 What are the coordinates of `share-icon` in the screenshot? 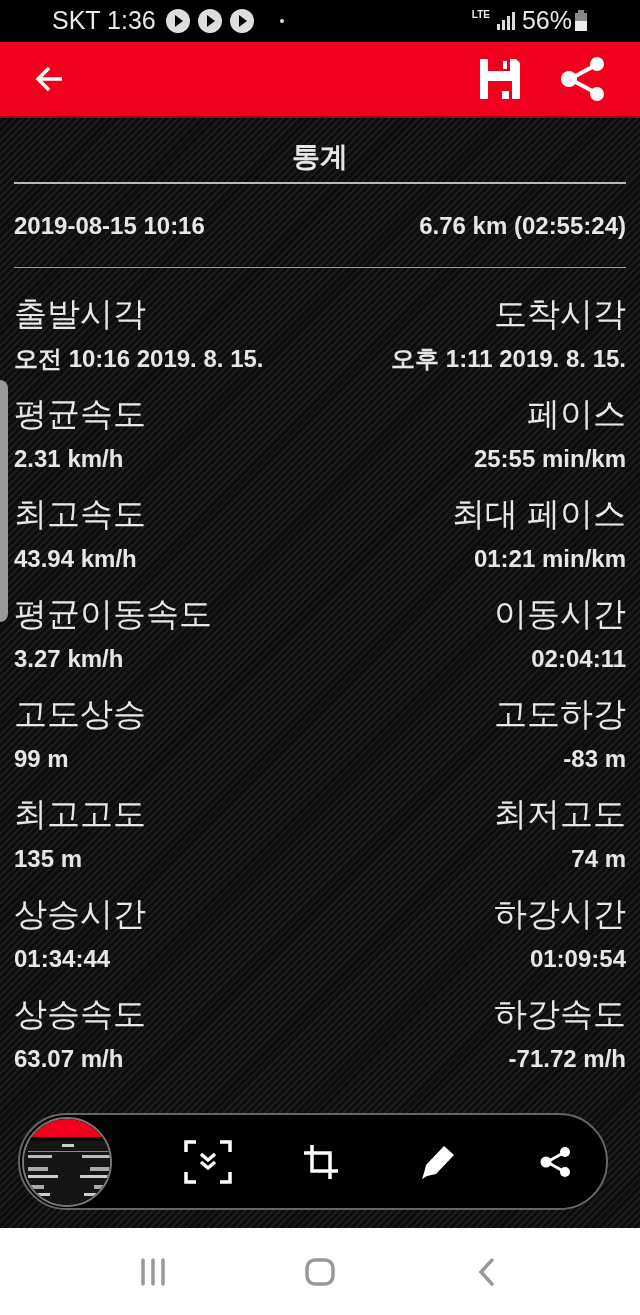 It's located at (556, 1161).